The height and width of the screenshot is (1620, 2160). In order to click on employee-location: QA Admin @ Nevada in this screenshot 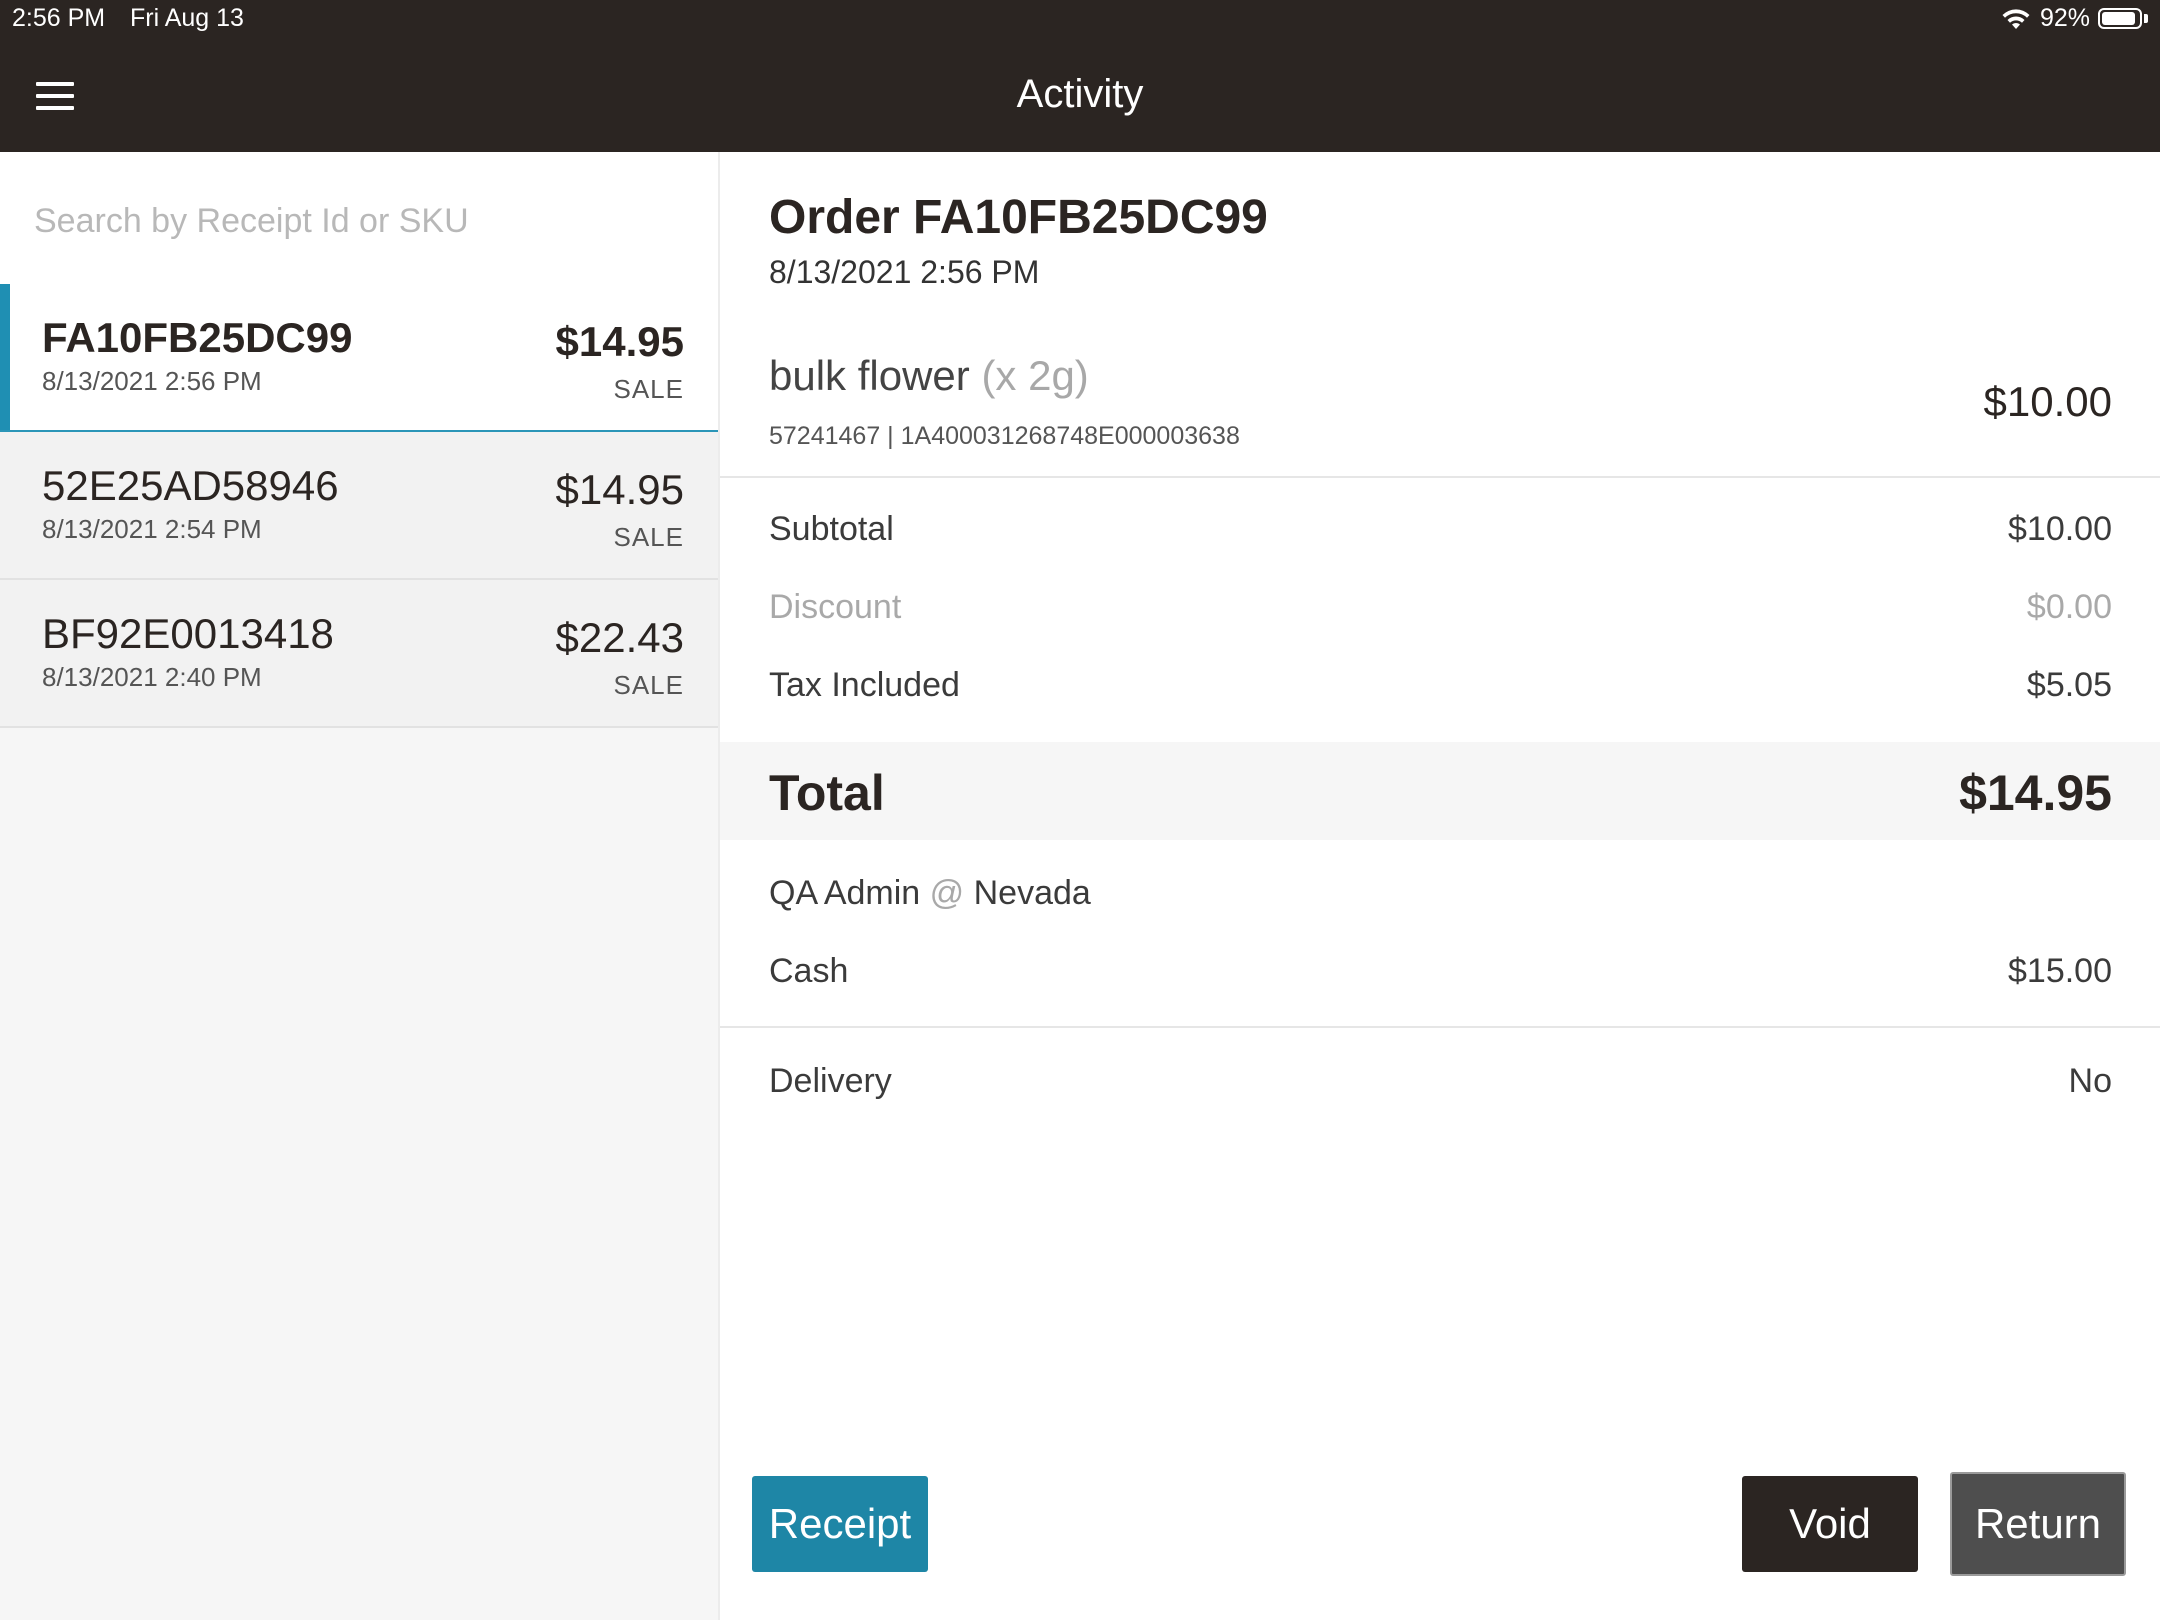, I will do `click(930, 893)`.